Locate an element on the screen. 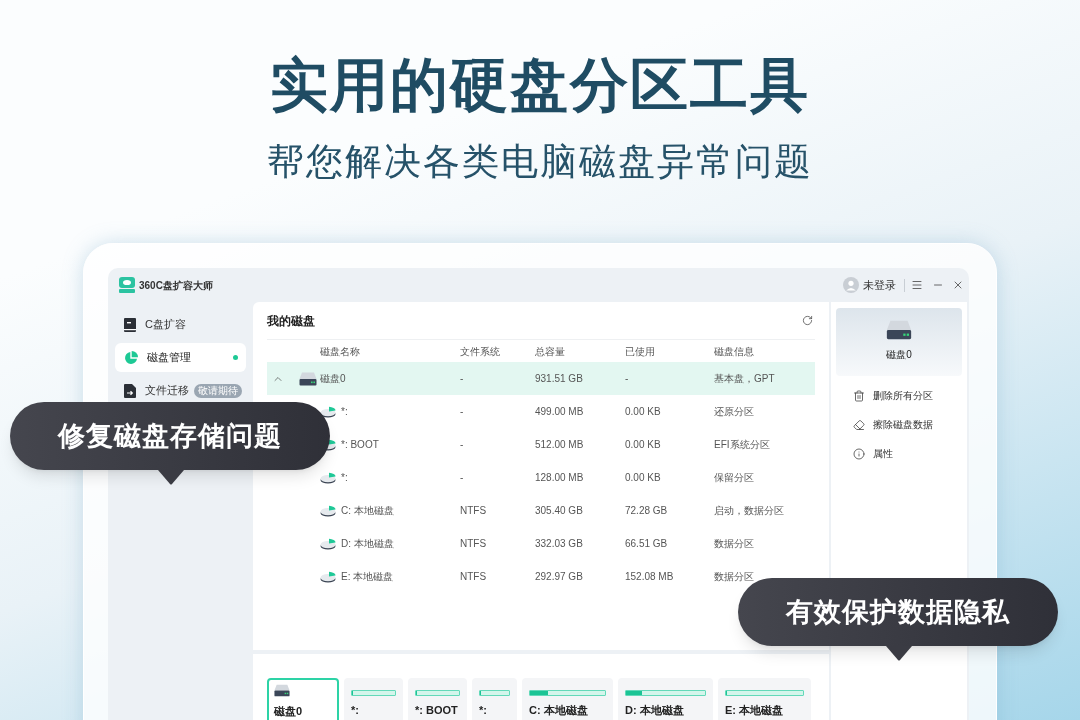 The width and height of the screenshot is (1080, 720). table-cell-text: 292.97 GB is located at coordinates (559, 577).